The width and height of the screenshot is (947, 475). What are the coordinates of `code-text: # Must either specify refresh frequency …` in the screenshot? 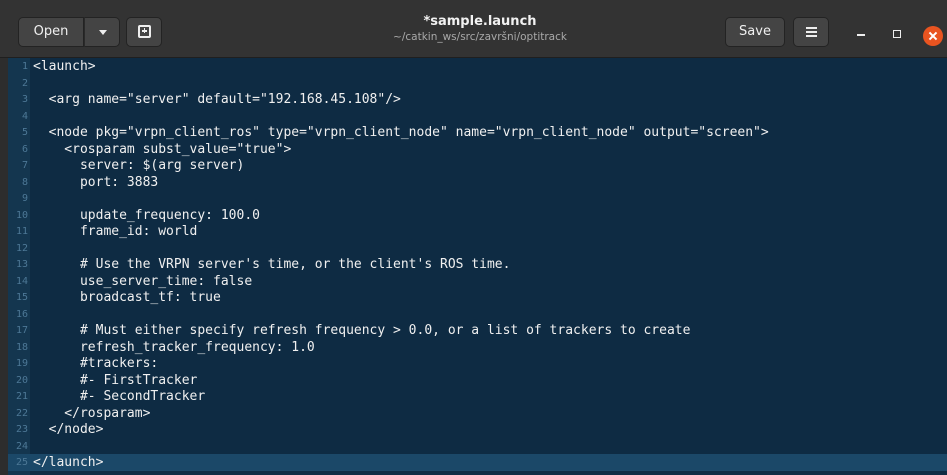 It's located at (362, 330).